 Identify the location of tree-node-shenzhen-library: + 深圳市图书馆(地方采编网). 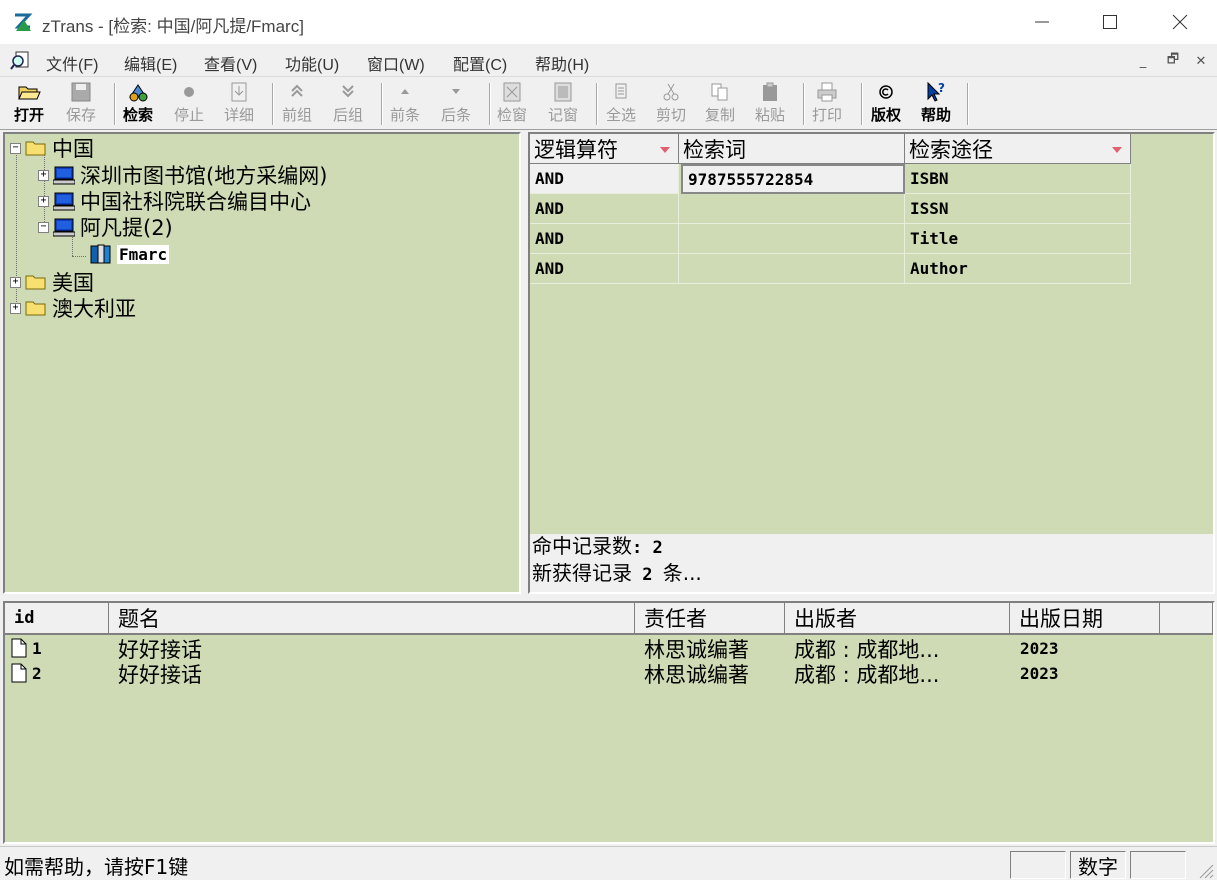
(182, 175).